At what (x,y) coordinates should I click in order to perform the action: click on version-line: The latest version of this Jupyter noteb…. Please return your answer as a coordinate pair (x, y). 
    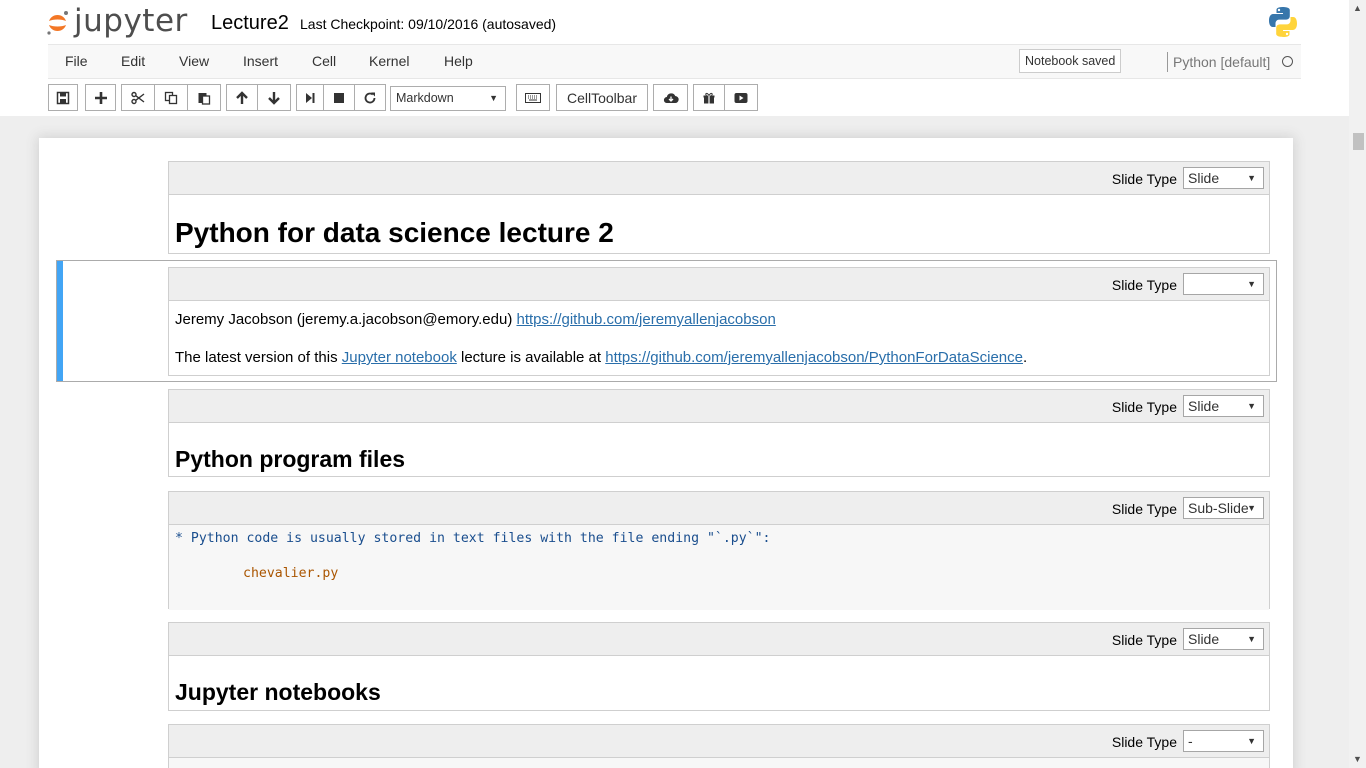
    Looking at the image, I should click on (719, 357).